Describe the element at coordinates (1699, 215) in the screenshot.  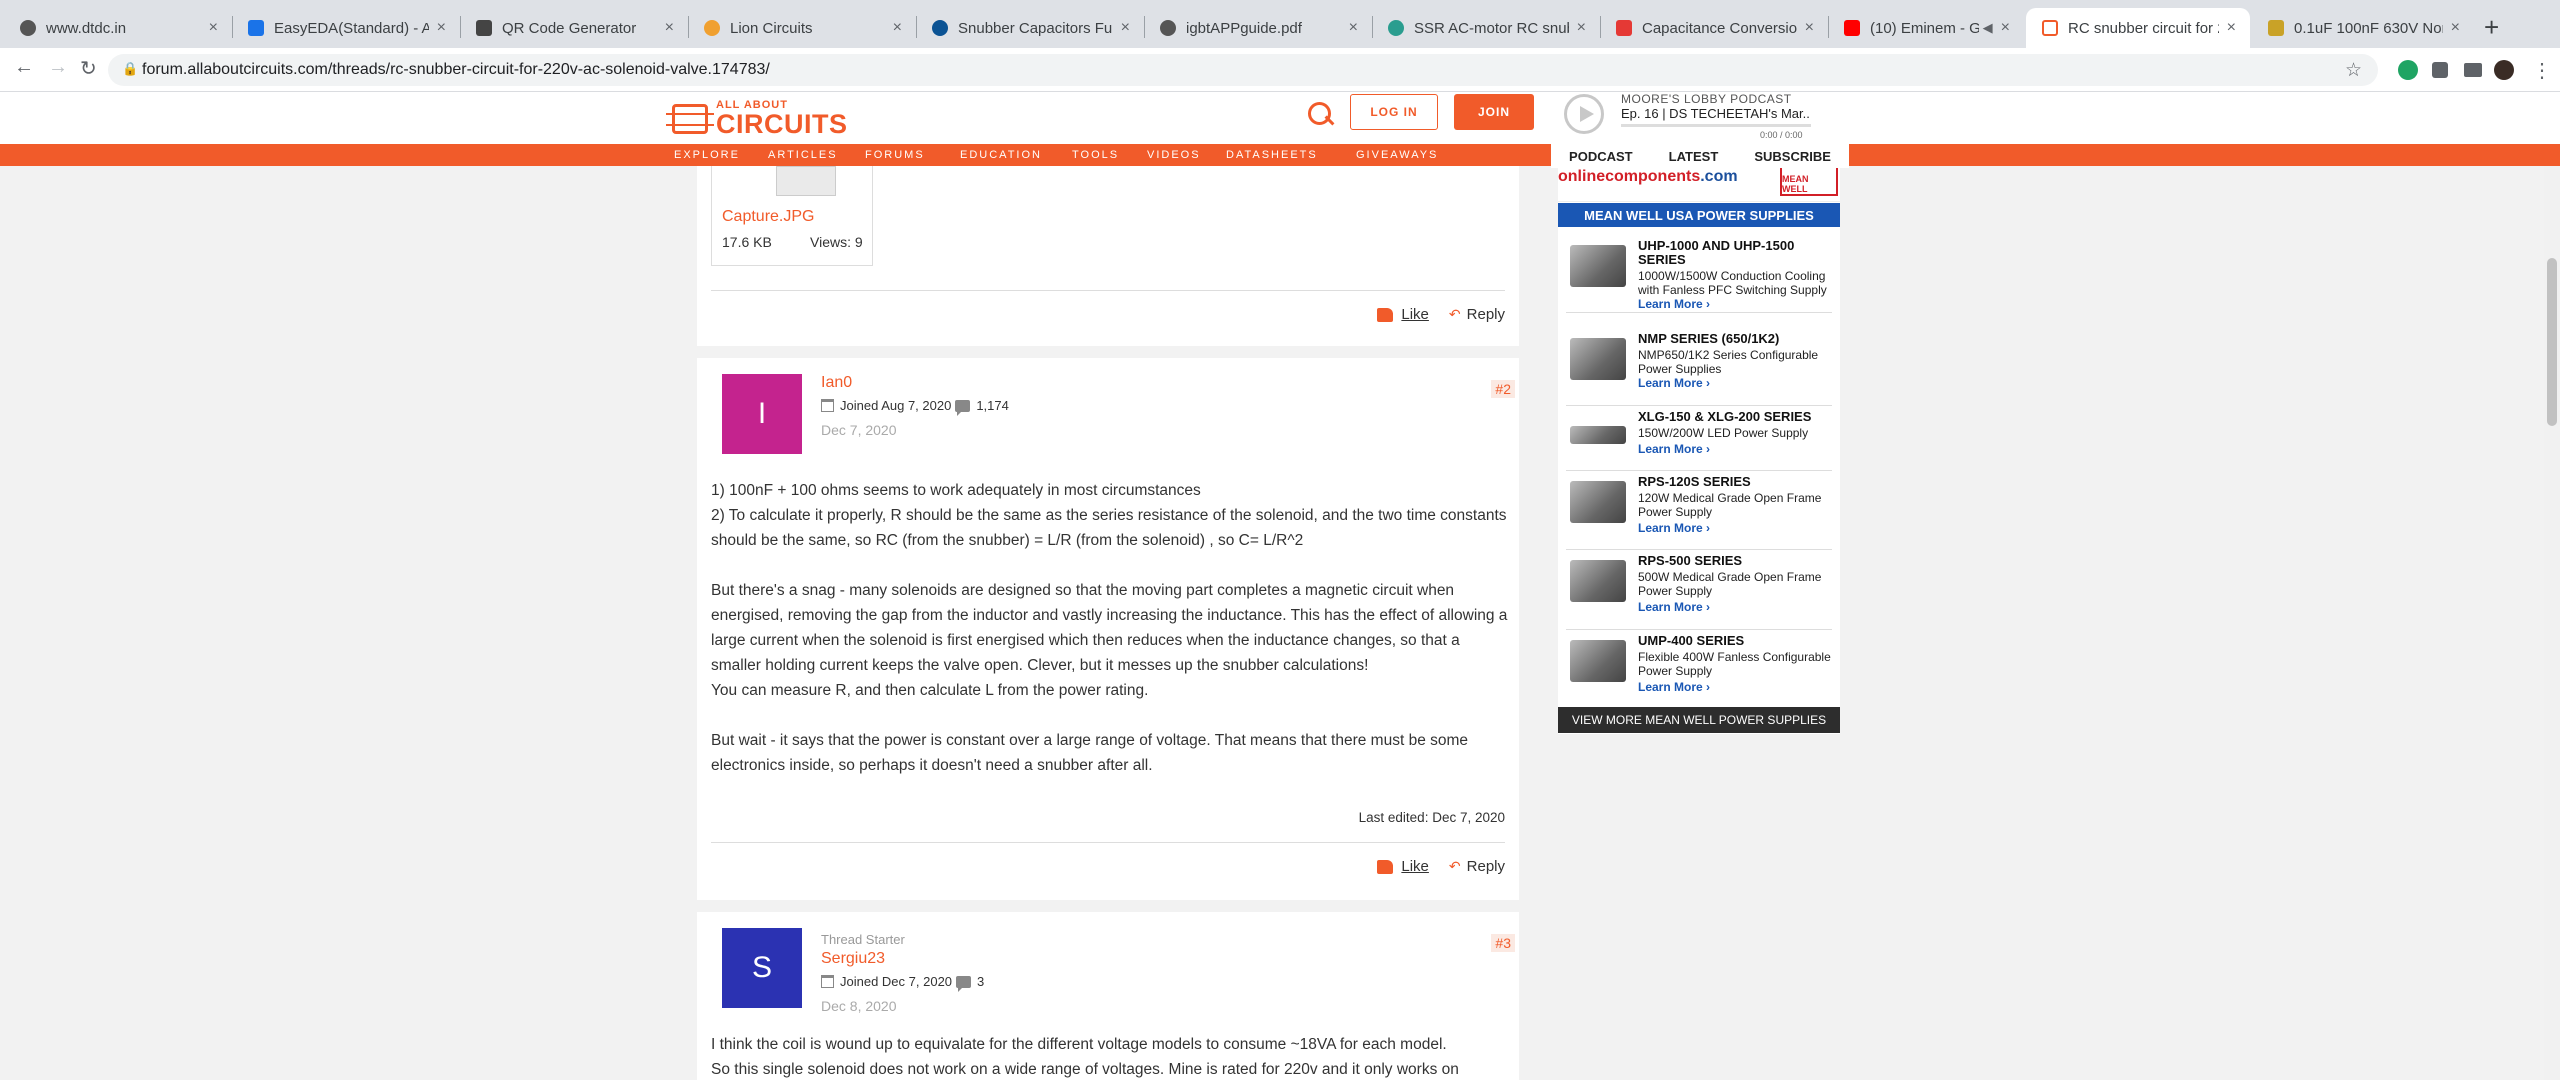
I see `ad-header: MEAN WELL USA POWER SUPPLIES` at that location.